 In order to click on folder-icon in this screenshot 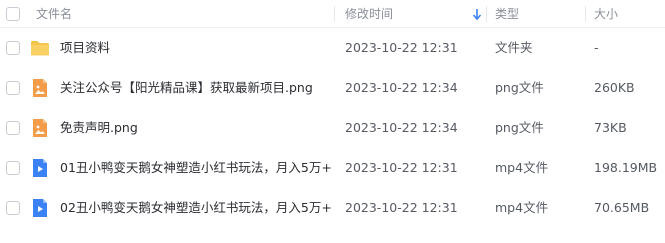, I will do `click(40, 48)`.